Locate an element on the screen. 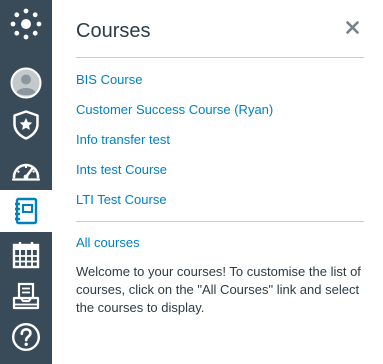 The width and height of the screenshot is (383, 364). account-nav-item is located at coordinates (26, 83).